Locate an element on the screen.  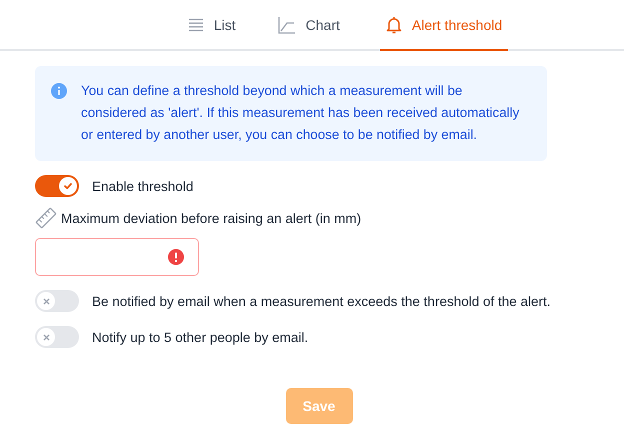
list-icon is located at coordinates (196, 25).